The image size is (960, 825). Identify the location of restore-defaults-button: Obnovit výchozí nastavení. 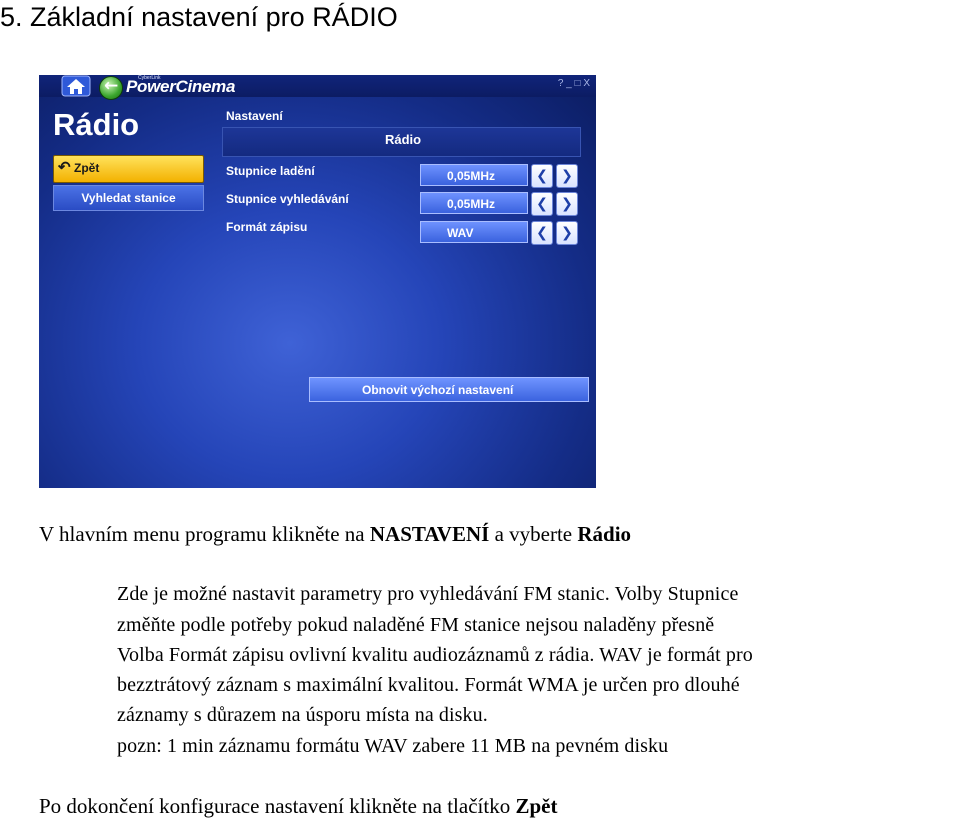
(449, 389).